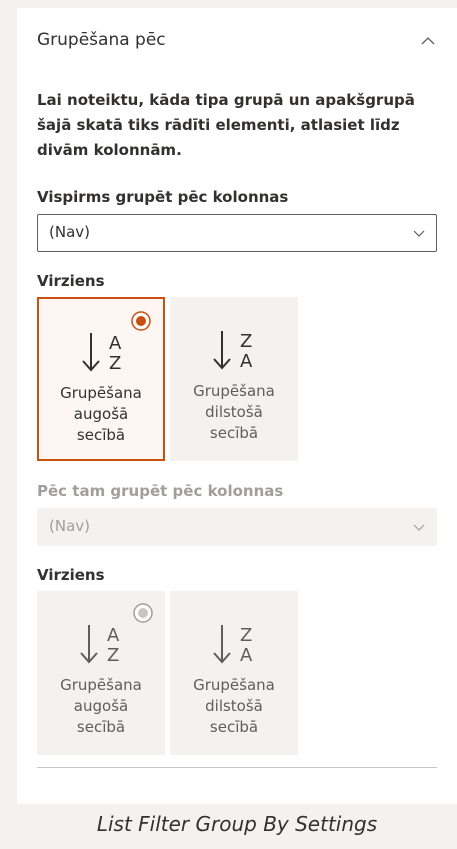 Image resolution: width=457 pixels, height=849 pixels. What do you see at coordinates (71, 281) in the screenshot?
I see `first-direction-label: Virziens` at bounding box center [71, 281].